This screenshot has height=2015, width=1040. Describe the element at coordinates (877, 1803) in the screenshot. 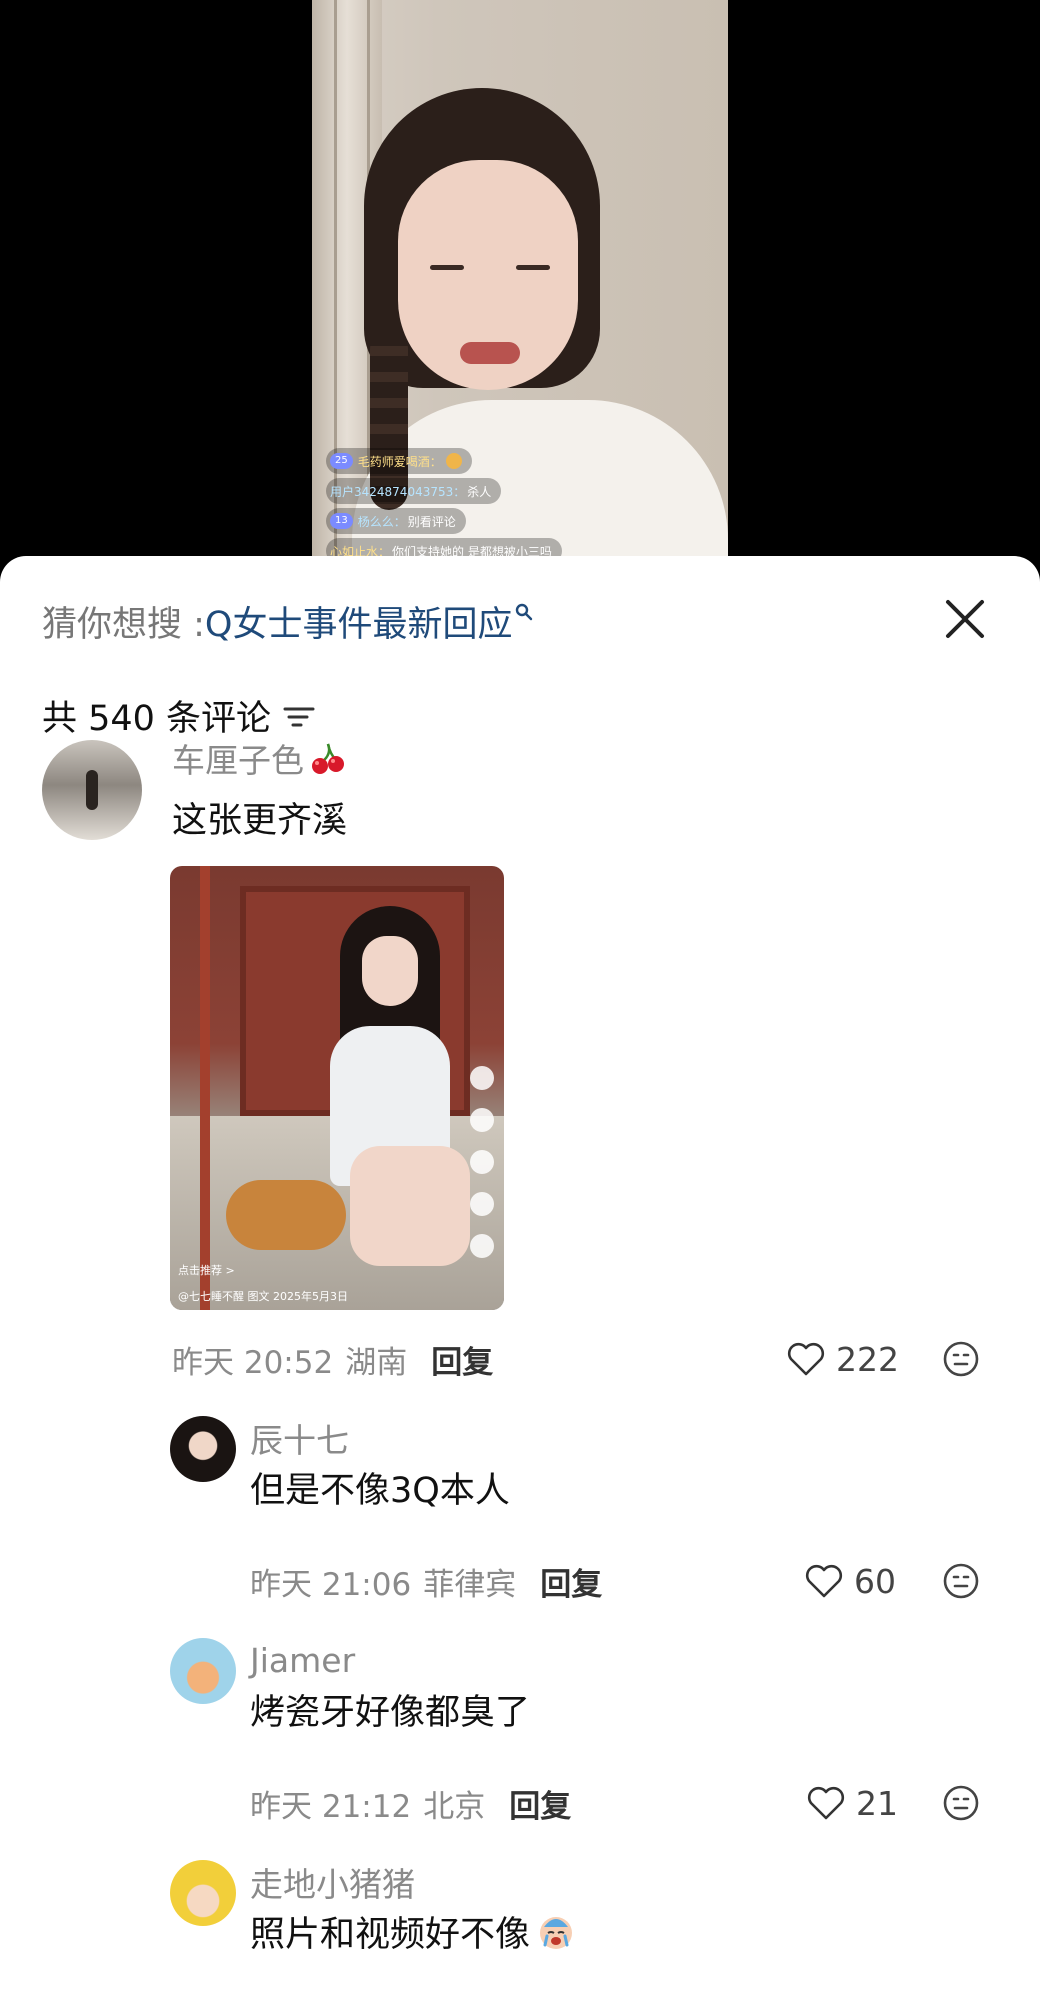

I see `like-count: 21` at that location.